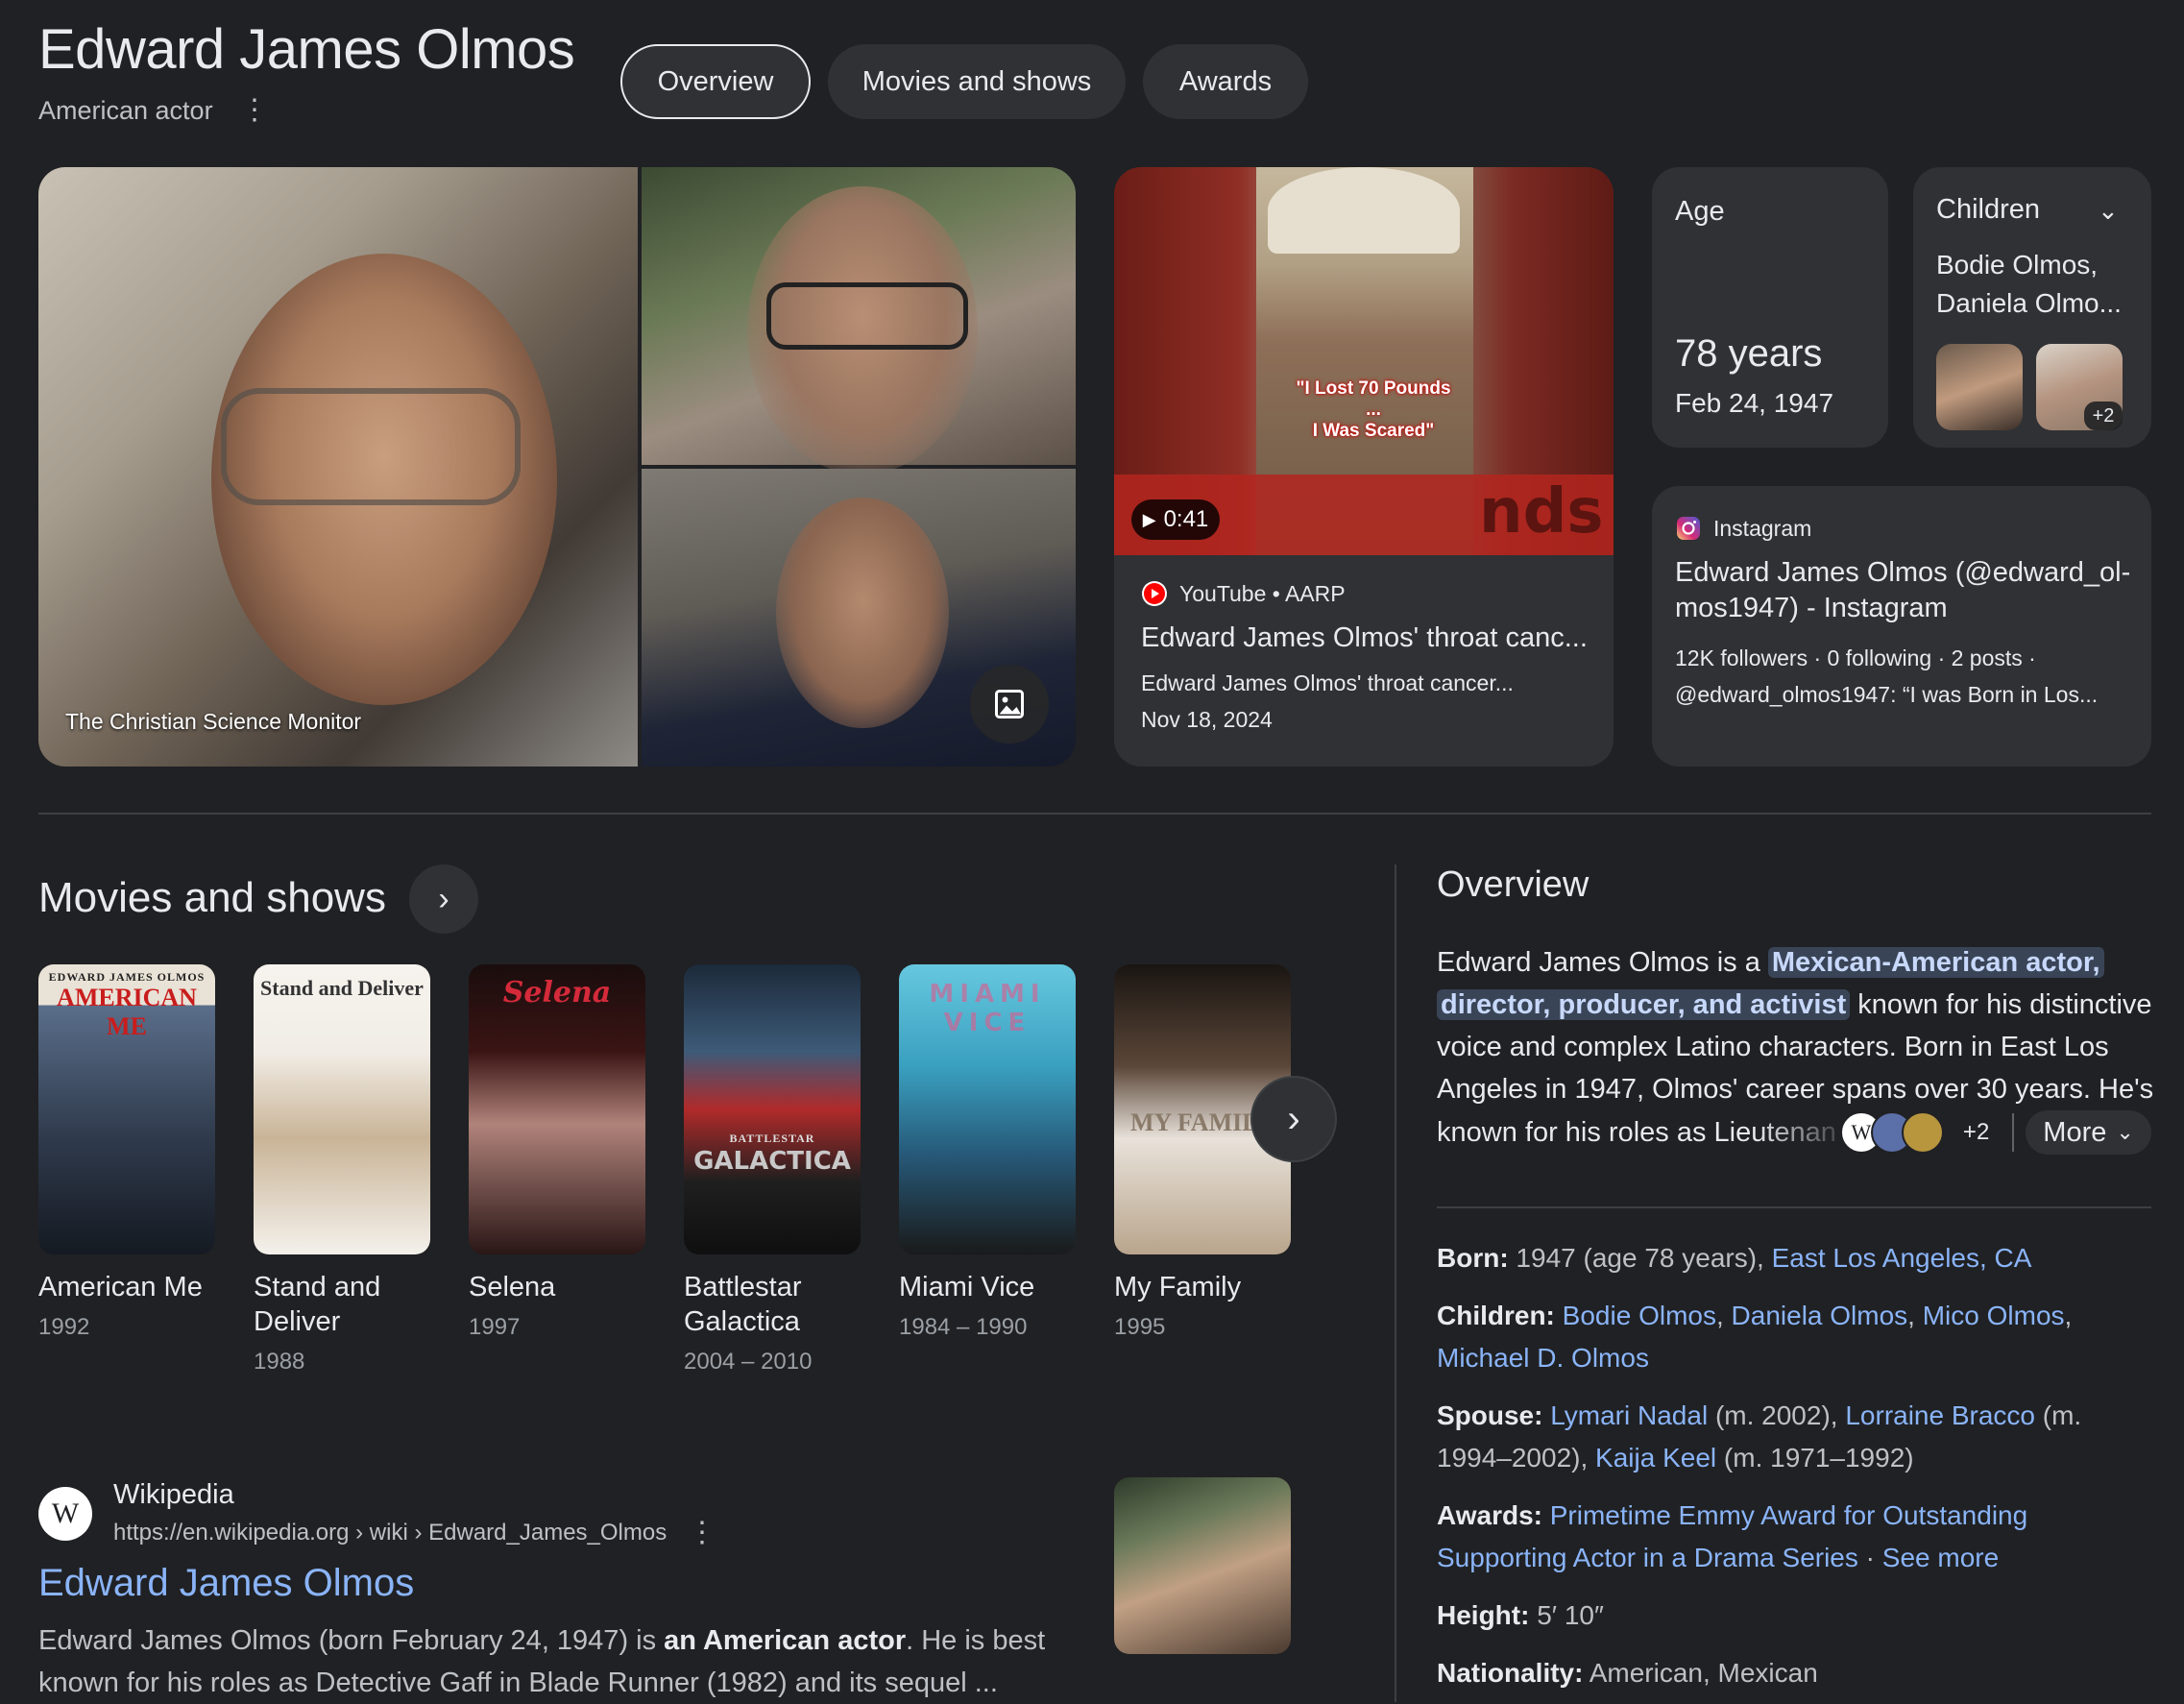  What do you see at coordinates (1976, 1132) in the screenshot?
I see `source-count: +2` at bounding box center [1976, 1132].